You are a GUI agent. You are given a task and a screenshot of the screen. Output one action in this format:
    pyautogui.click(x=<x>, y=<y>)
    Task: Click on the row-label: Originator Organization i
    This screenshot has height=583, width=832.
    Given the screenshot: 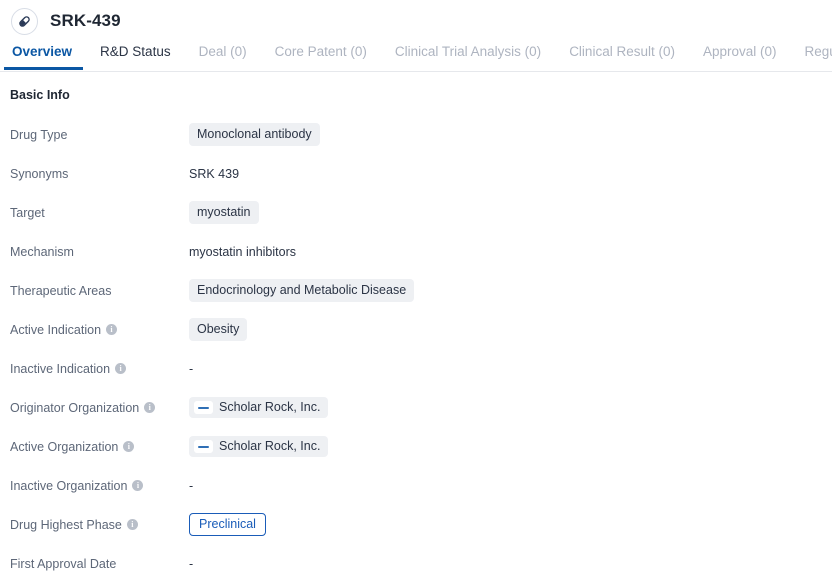 What is the action you would take?
    pyautogui.click(x=99, y=408)
    